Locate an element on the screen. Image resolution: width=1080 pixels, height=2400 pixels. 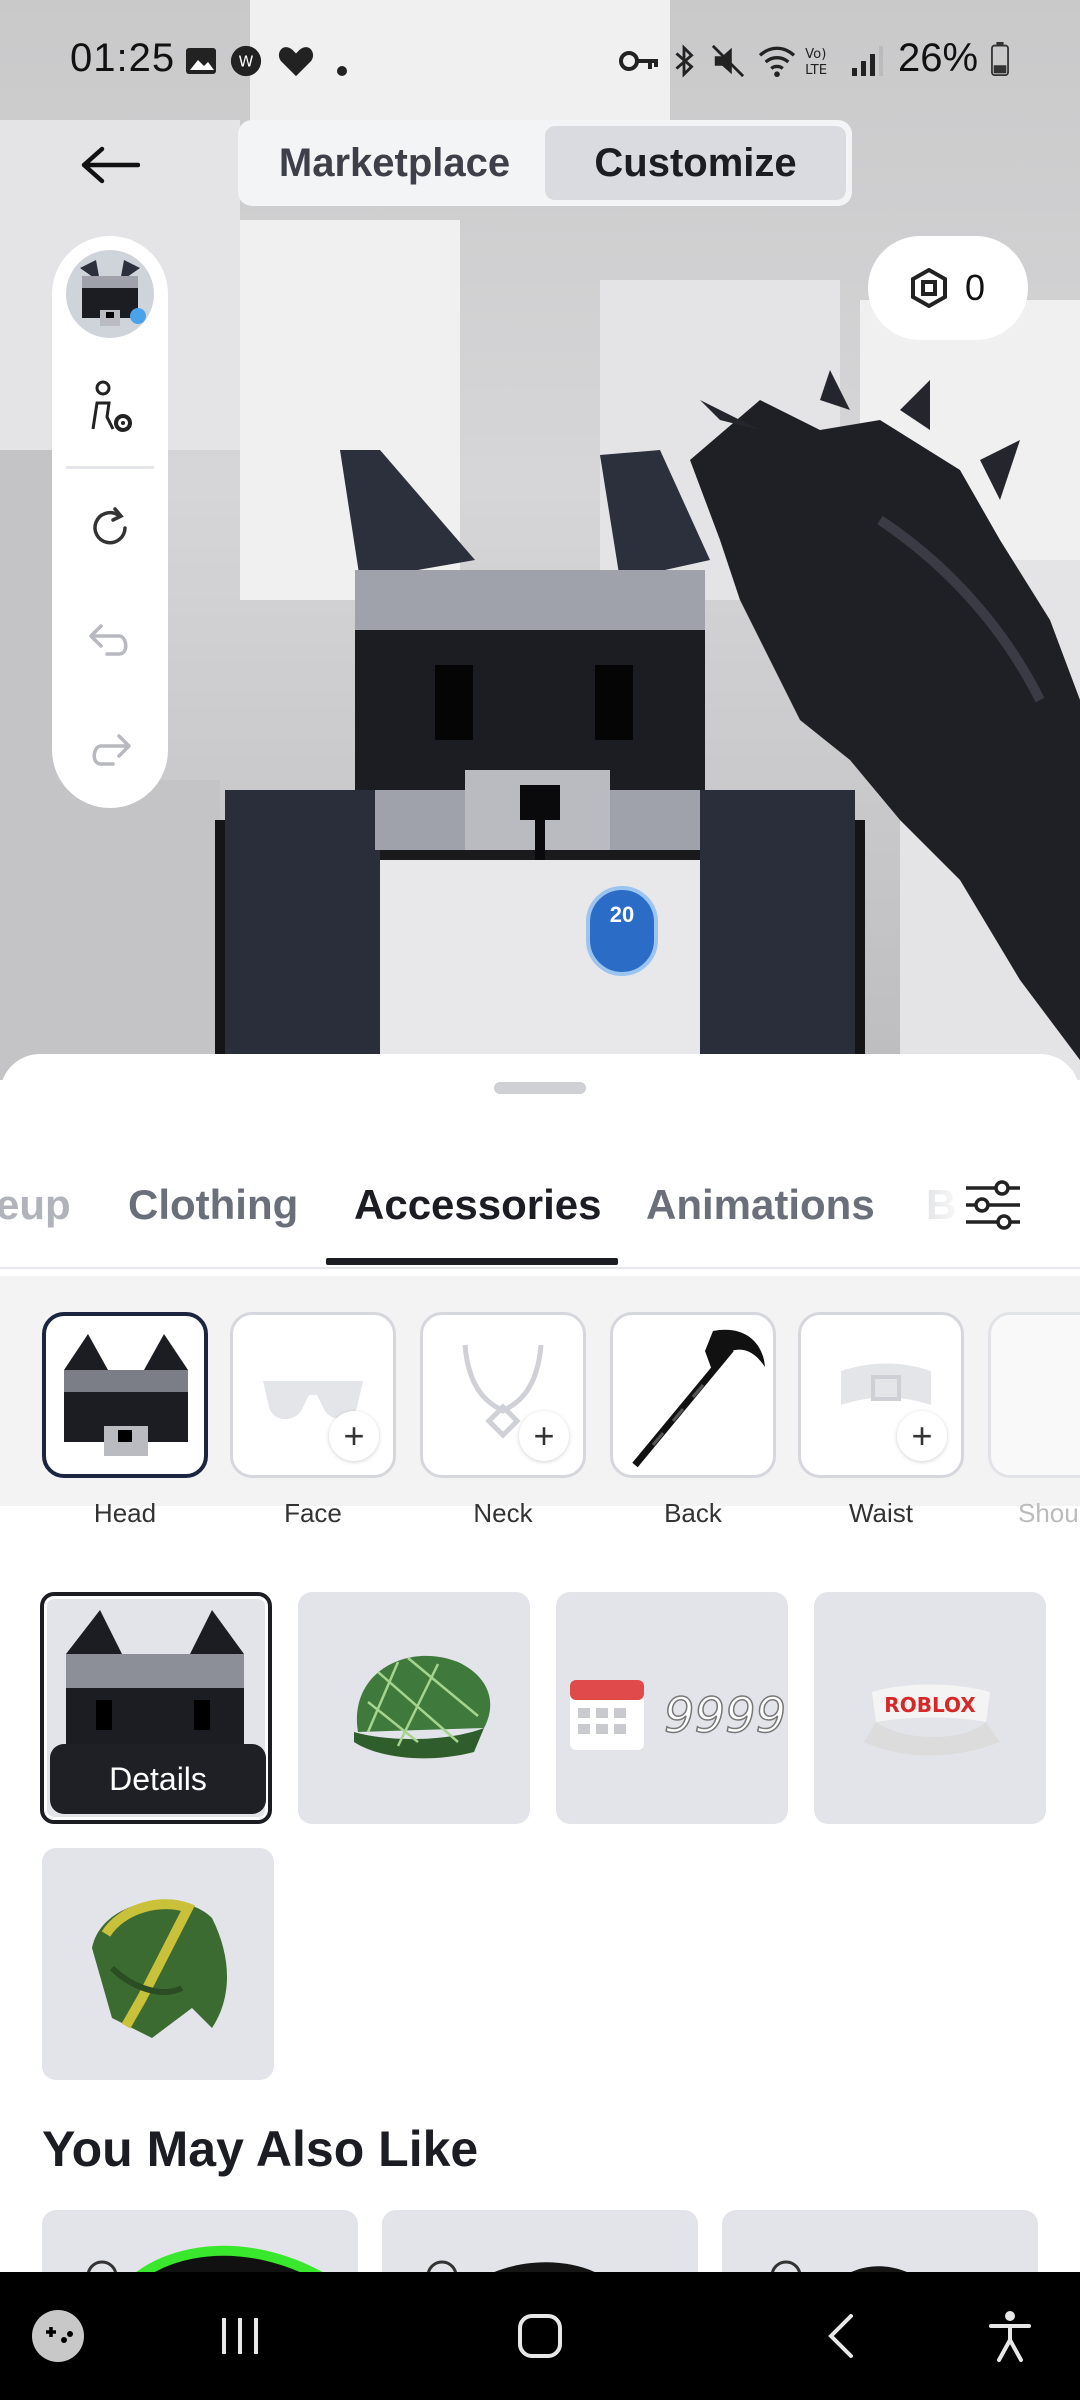
svg-text: W is located at coordinates (246, 62).